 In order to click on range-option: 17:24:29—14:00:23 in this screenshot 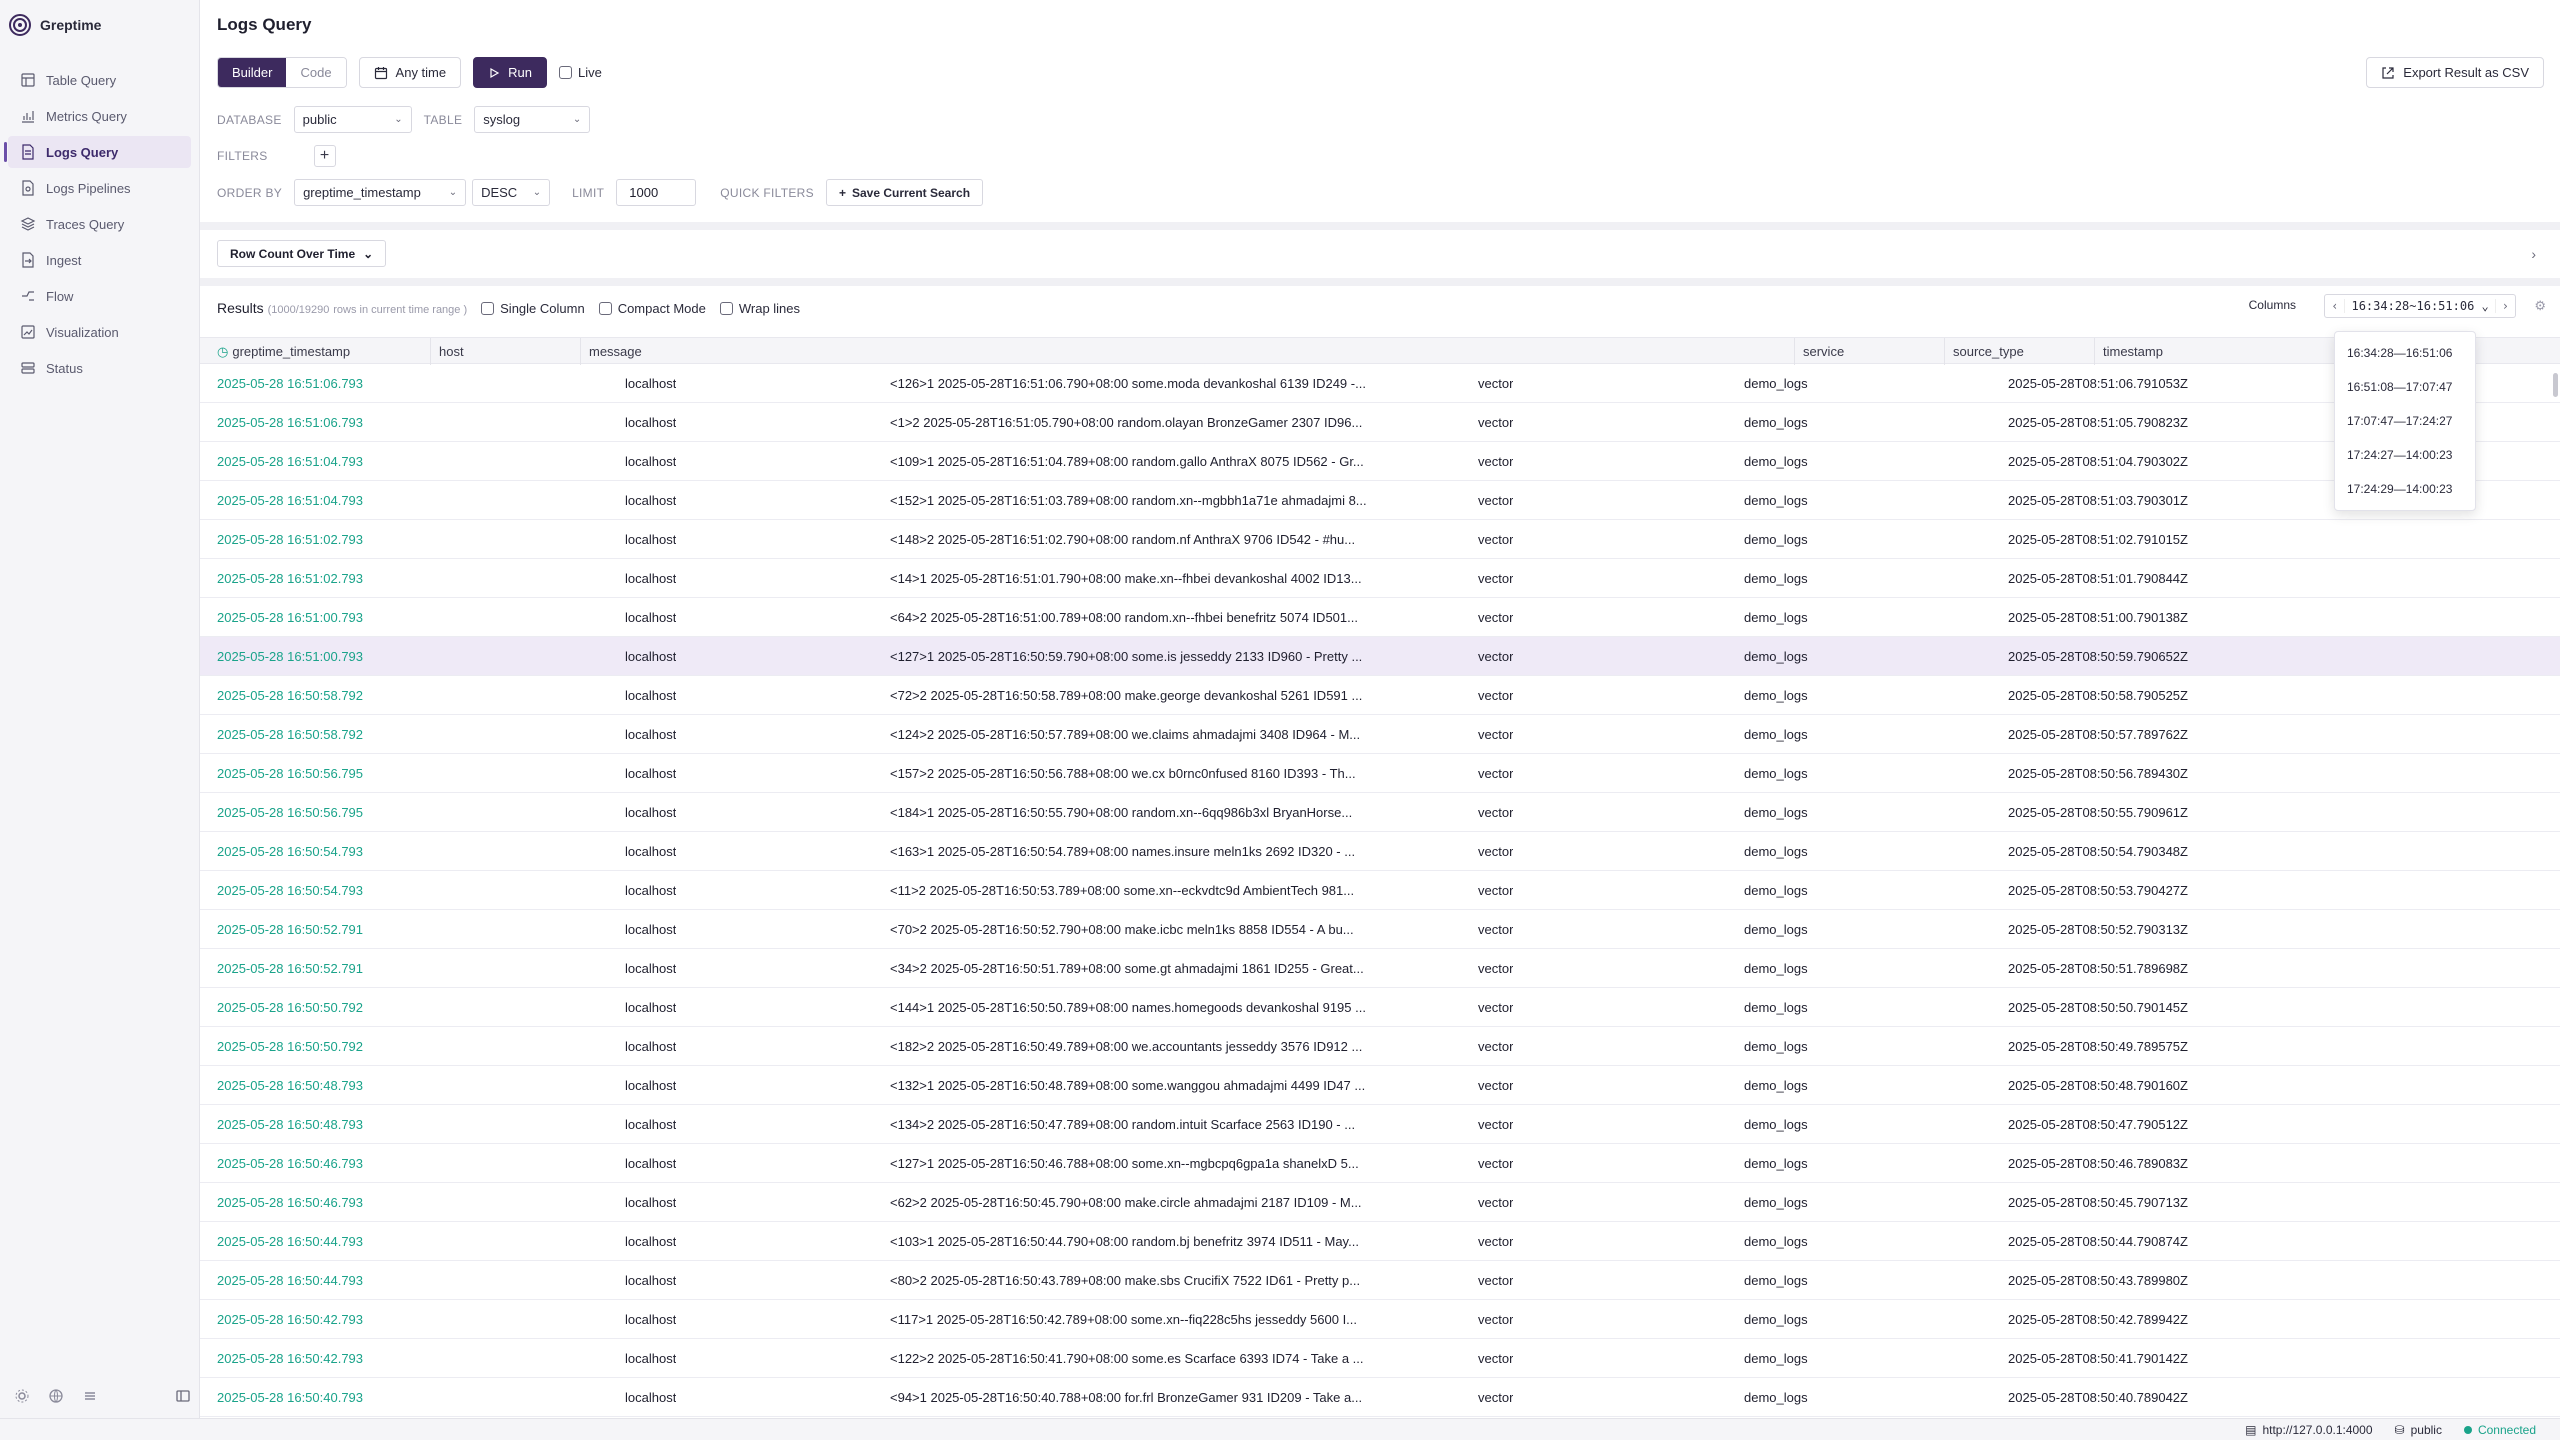, I will do `click(2405, 489)`.